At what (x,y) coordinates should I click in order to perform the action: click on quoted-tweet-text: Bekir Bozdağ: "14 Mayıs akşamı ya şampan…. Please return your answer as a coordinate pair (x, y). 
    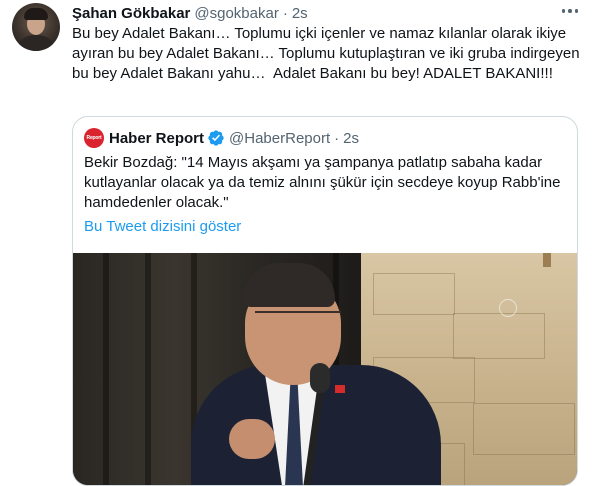
    Looking at the image, I should click on (322, 182).